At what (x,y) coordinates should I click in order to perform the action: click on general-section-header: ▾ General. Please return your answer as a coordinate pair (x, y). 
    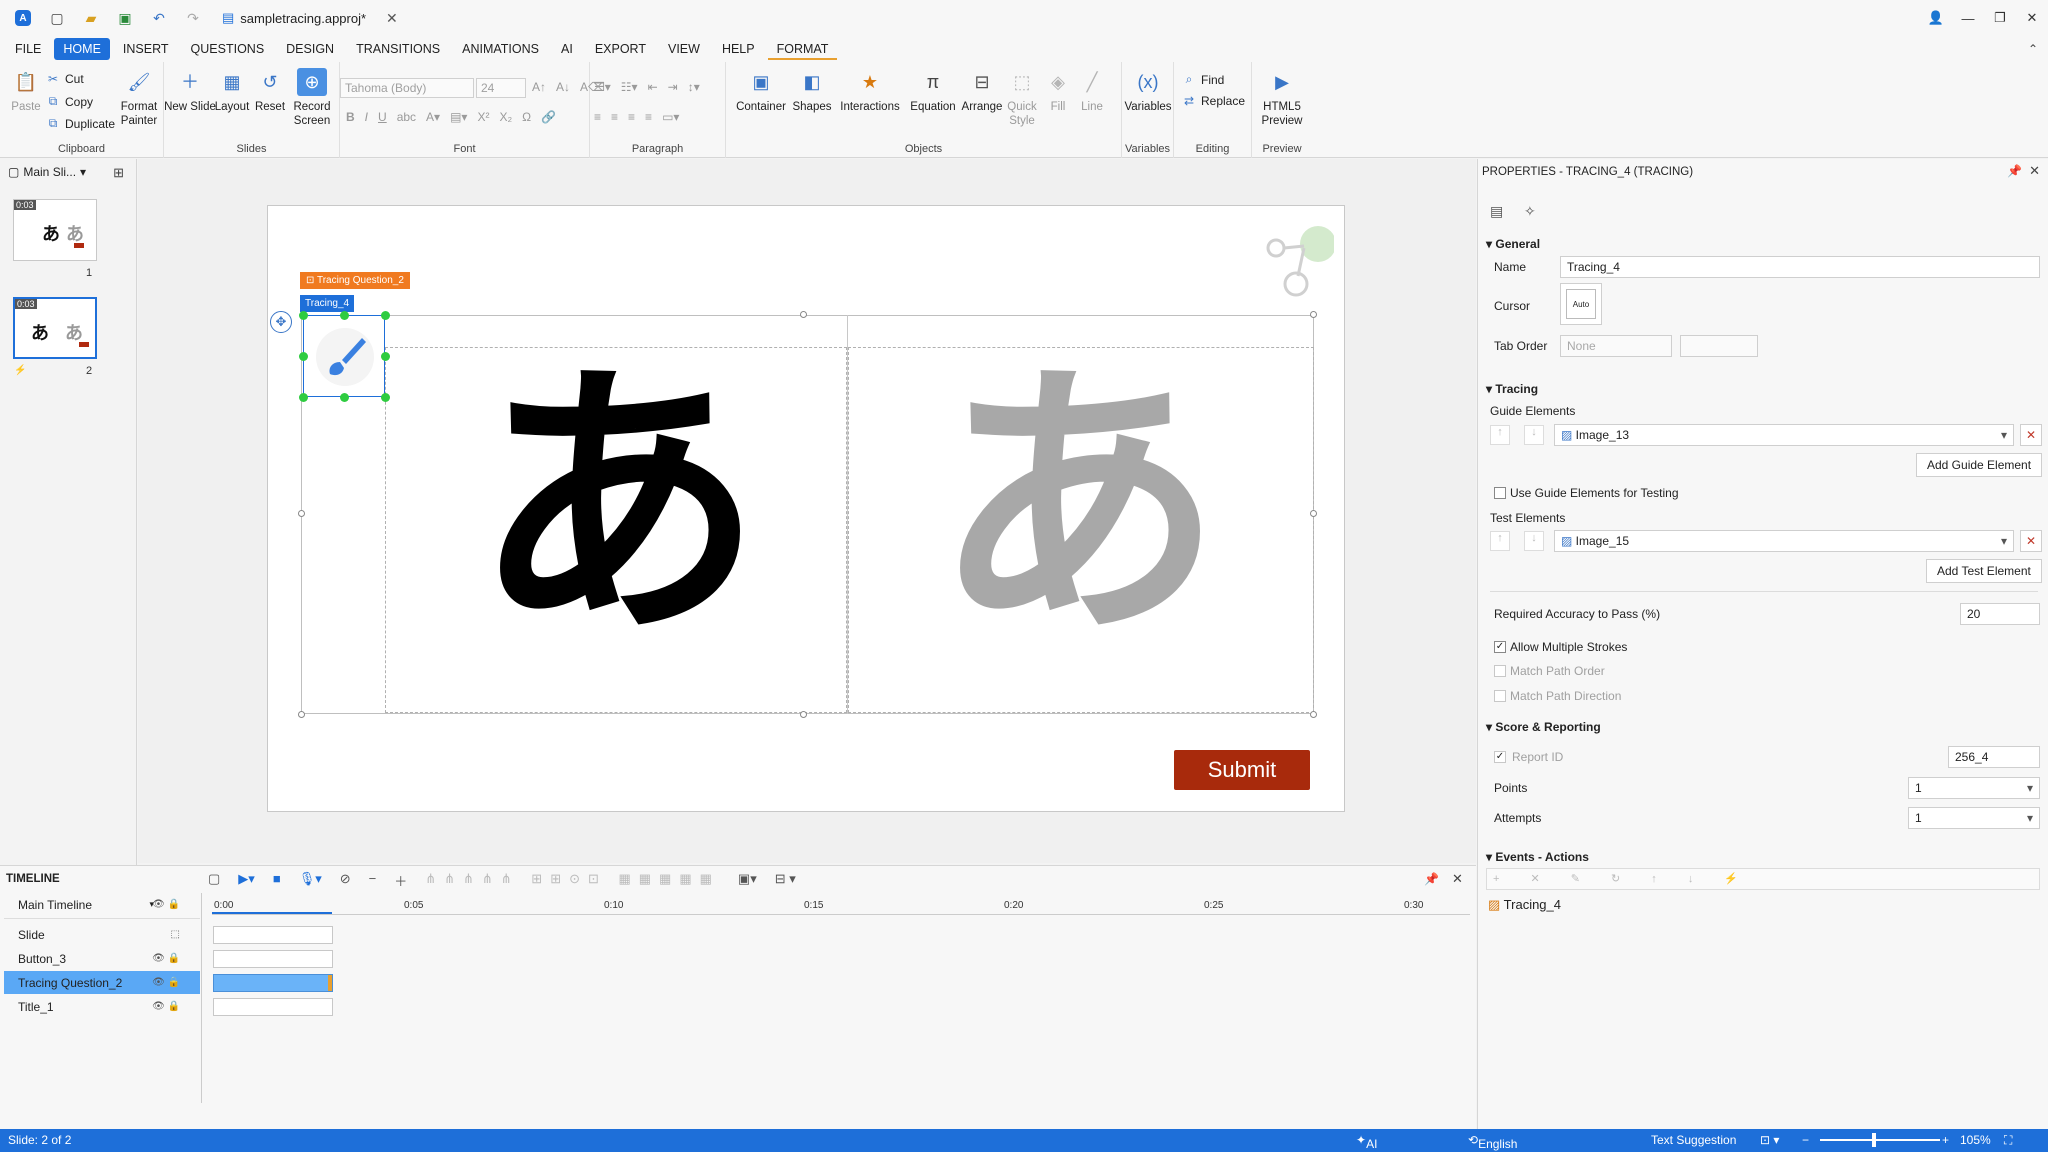
    Looking at the image, I should click on (1513, 244).